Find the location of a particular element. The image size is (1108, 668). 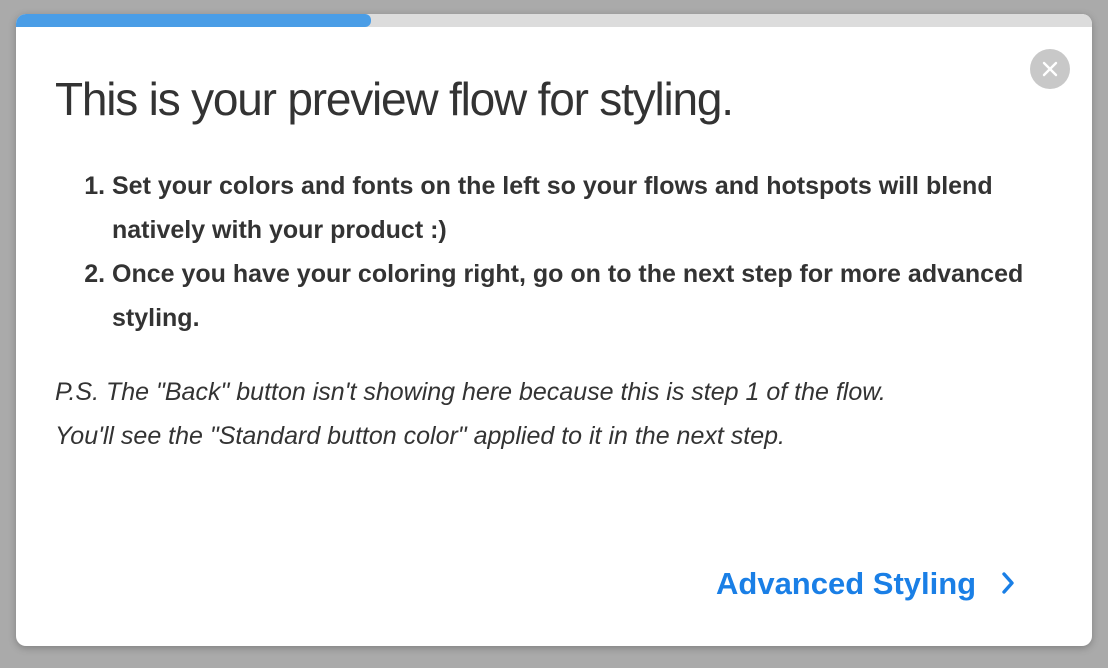

close-button is located at coordinates (1050, 69).